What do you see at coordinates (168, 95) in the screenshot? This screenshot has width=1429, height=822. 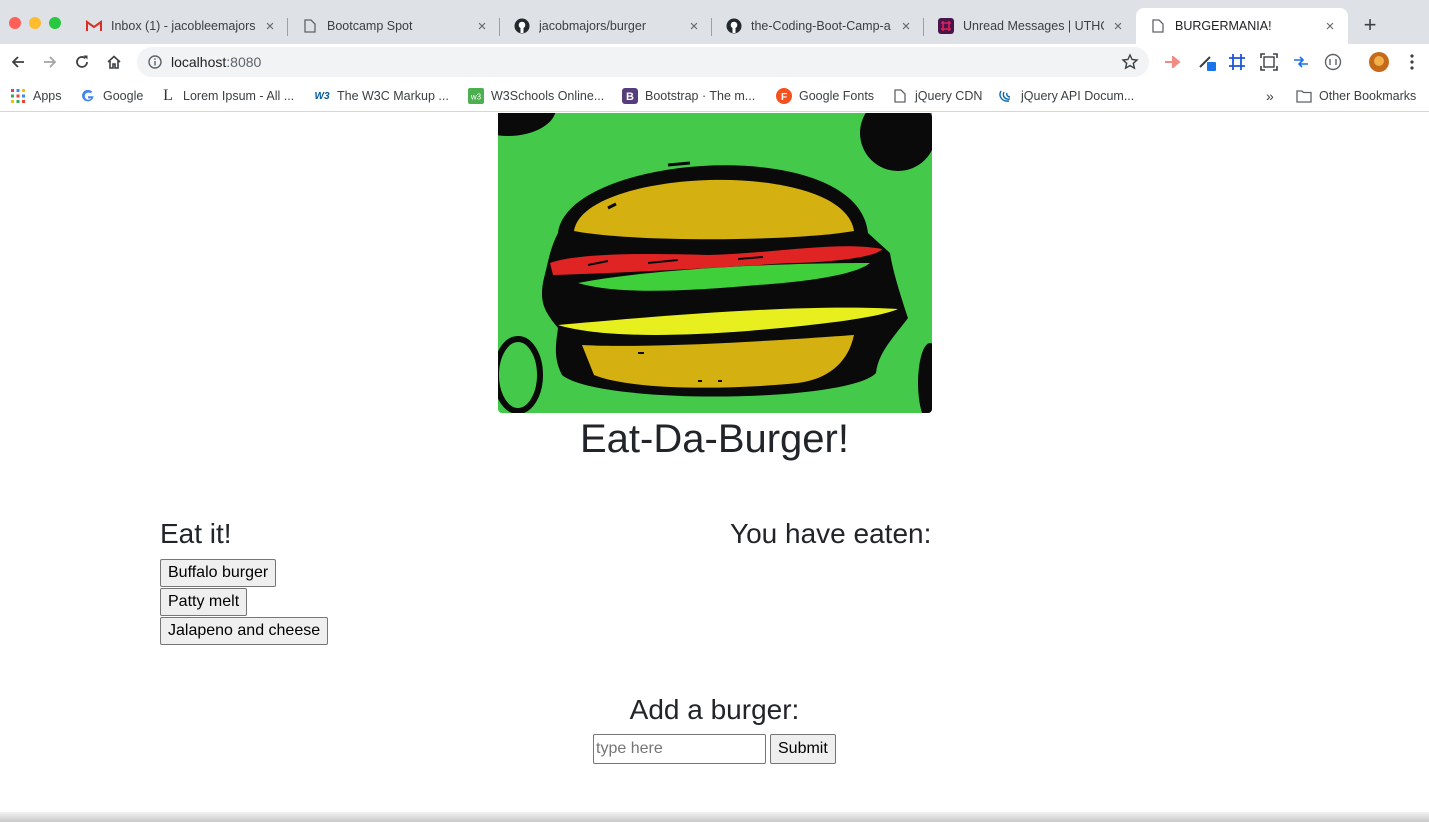 I see `lorem-ipsum-icon: L` at bounding box center [168, 95].